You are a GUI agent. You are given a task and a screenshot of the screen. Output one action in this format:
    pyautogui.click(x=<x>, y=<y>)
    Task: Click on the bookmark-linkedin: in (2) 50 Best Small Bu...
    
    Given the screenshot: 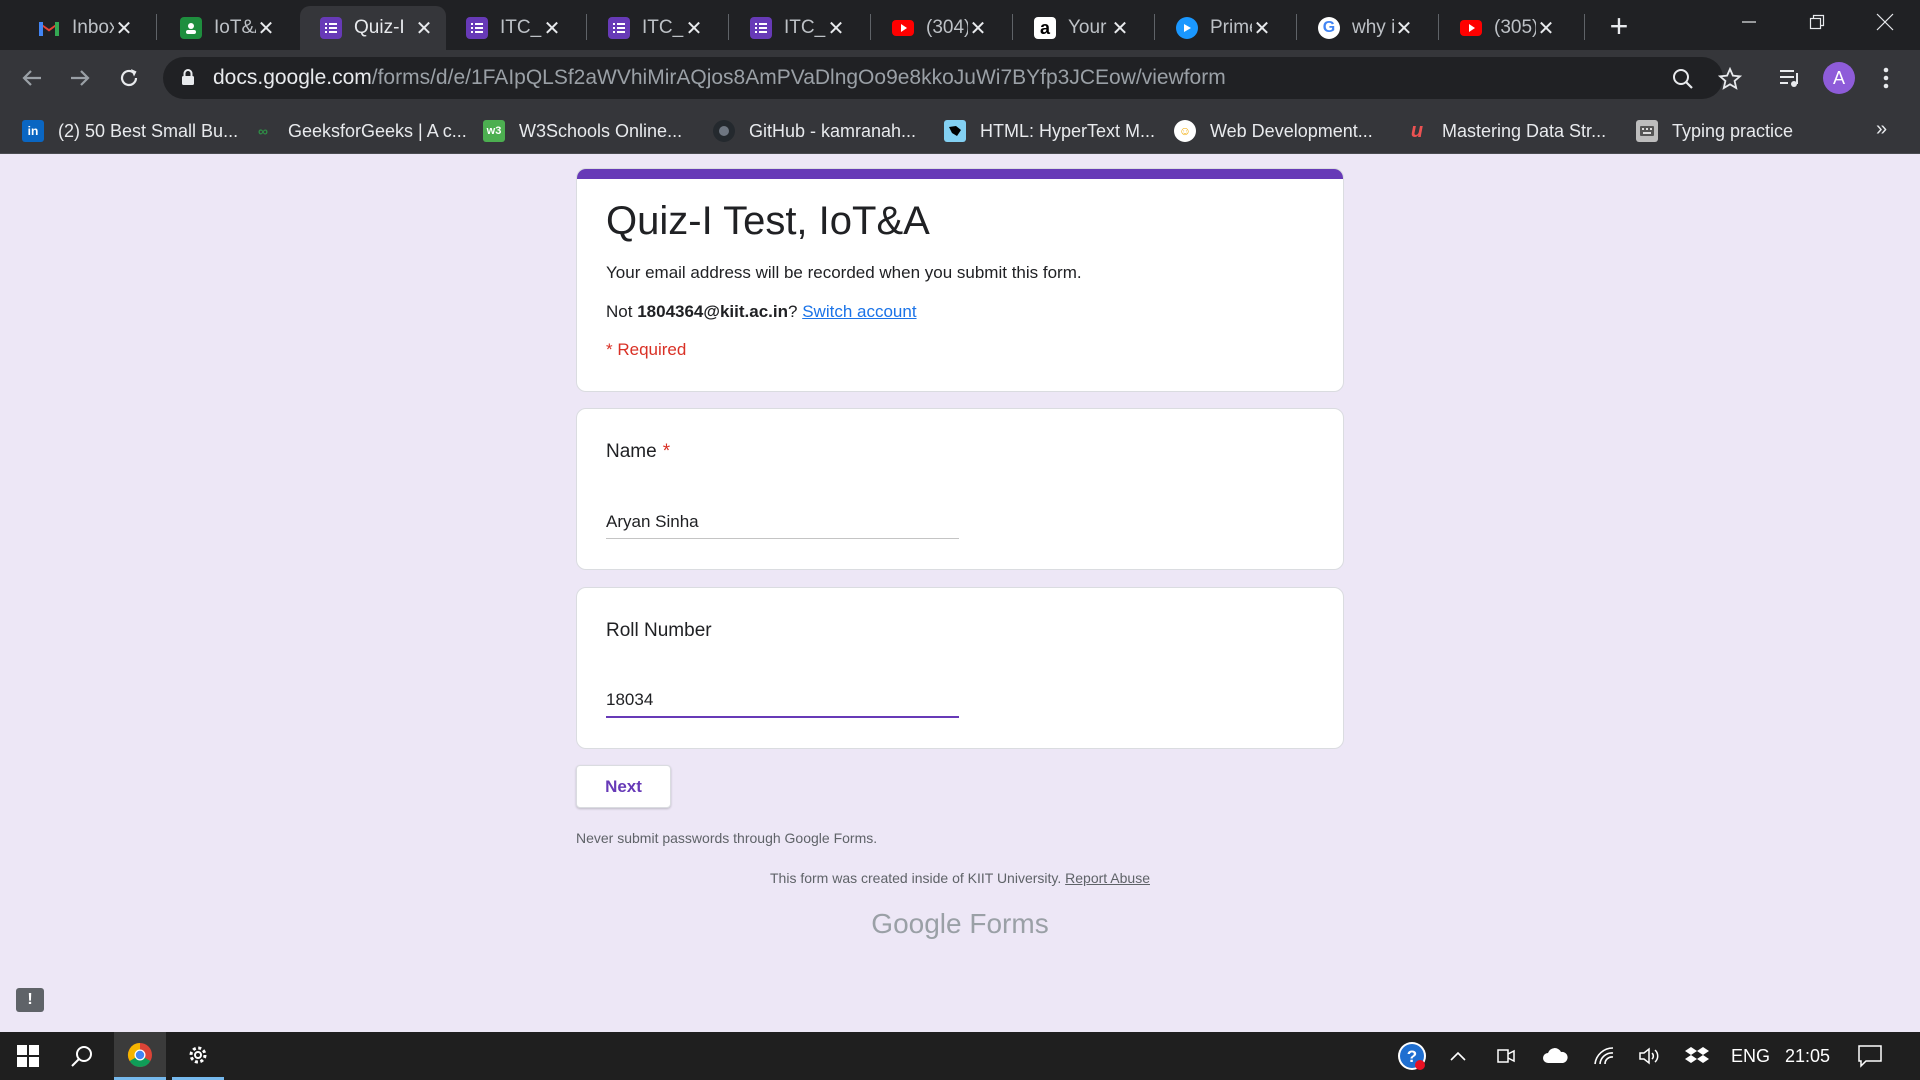 What is the action you would take?
    pyautogui.click(x=130, y=131)
    